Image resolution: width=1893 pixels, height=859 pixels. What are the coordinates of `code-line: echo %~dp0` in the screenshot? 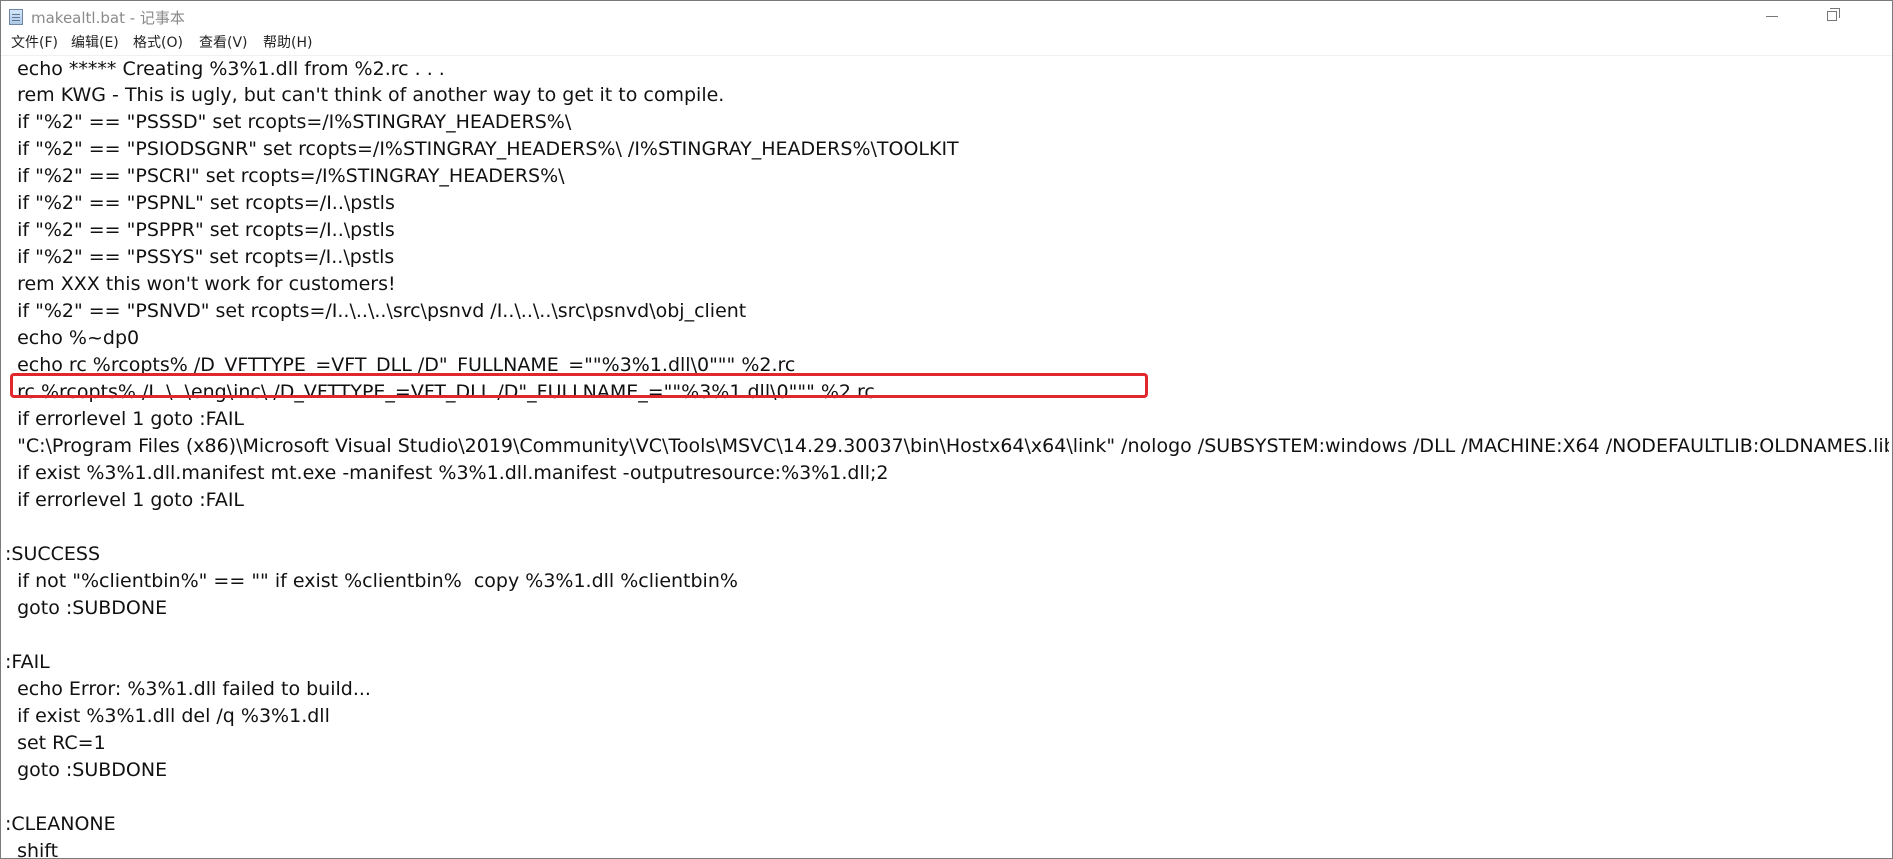 It's located at (72, 338).